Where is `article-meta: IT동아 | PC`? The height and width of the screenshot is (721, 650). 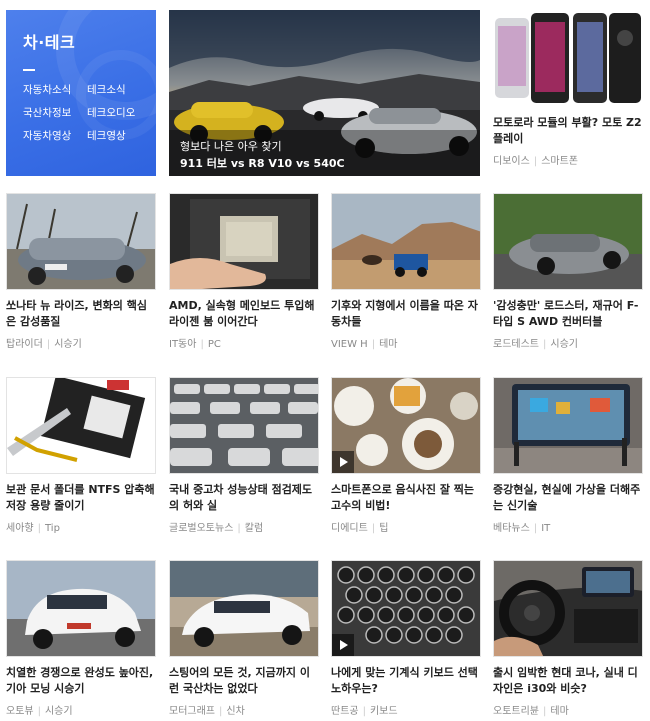 article-meta: IT동아 | PC is located at coordinates (195, 344).